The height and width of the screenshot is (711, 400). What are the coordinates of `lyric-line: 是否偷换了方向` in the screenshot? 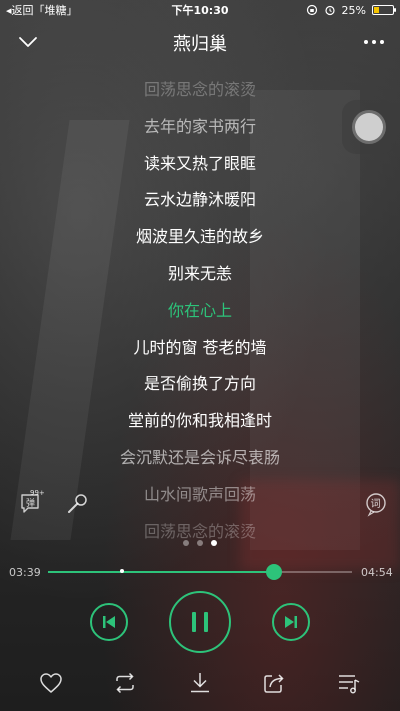 It's located at (200, 384).